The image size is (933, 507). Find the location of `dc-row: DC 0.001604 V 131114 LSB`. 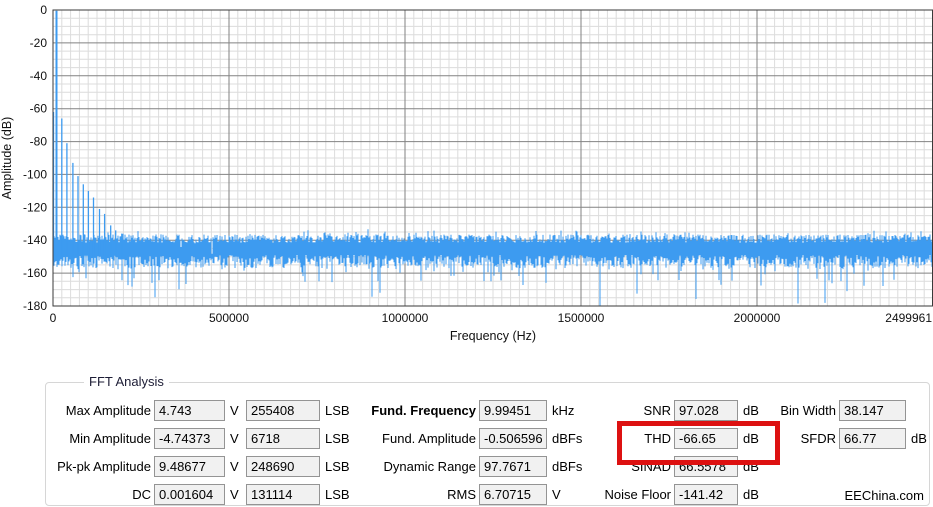

dc-row: DC 0.001604 V 131114 LSB is located at coordinates (198, 494).